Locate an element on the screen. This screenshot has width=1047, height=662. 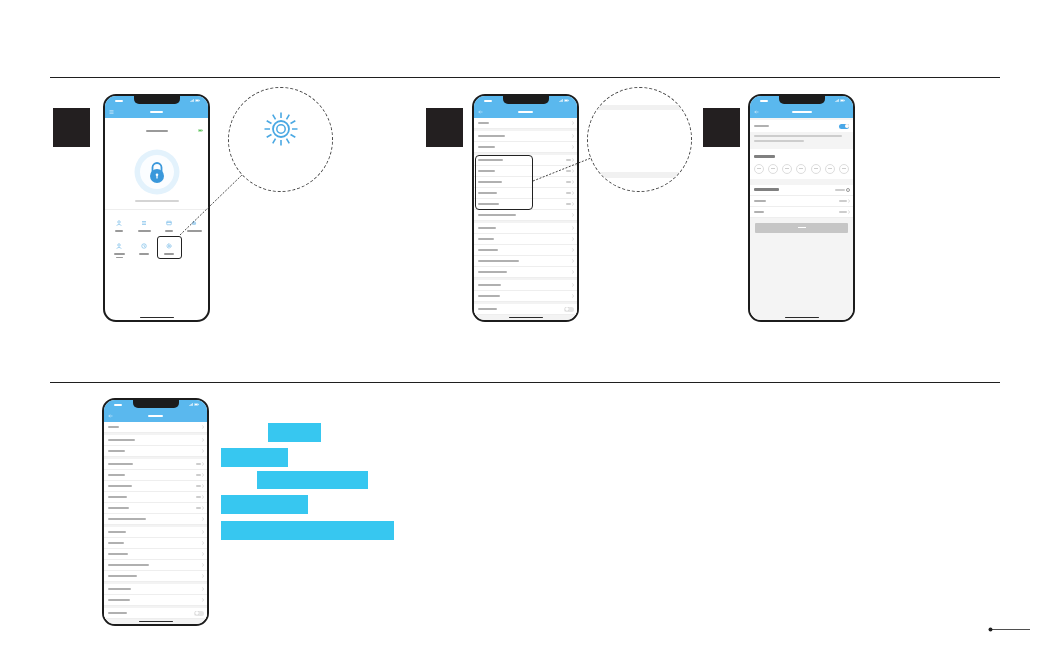
feature-button is located at coordinates (169, 247).